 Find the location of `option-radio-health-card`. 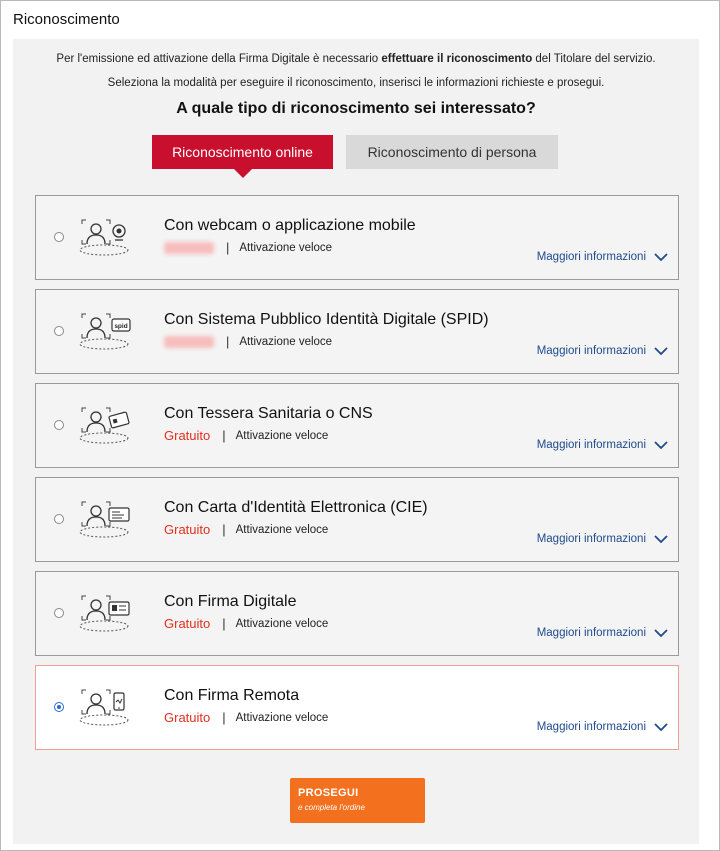

option-radio-health-card is located at coordinates (59, 425).